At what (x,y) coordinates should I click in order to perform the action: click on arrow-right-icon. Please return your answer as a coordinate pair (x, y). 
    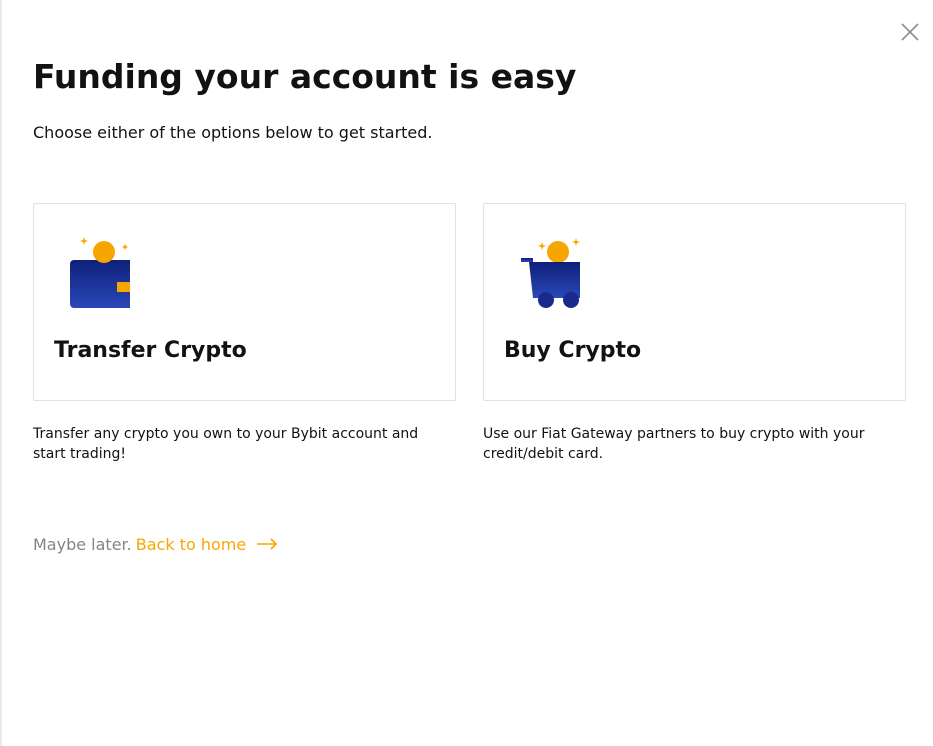
    Looking at the image, I should click on (267, 544).